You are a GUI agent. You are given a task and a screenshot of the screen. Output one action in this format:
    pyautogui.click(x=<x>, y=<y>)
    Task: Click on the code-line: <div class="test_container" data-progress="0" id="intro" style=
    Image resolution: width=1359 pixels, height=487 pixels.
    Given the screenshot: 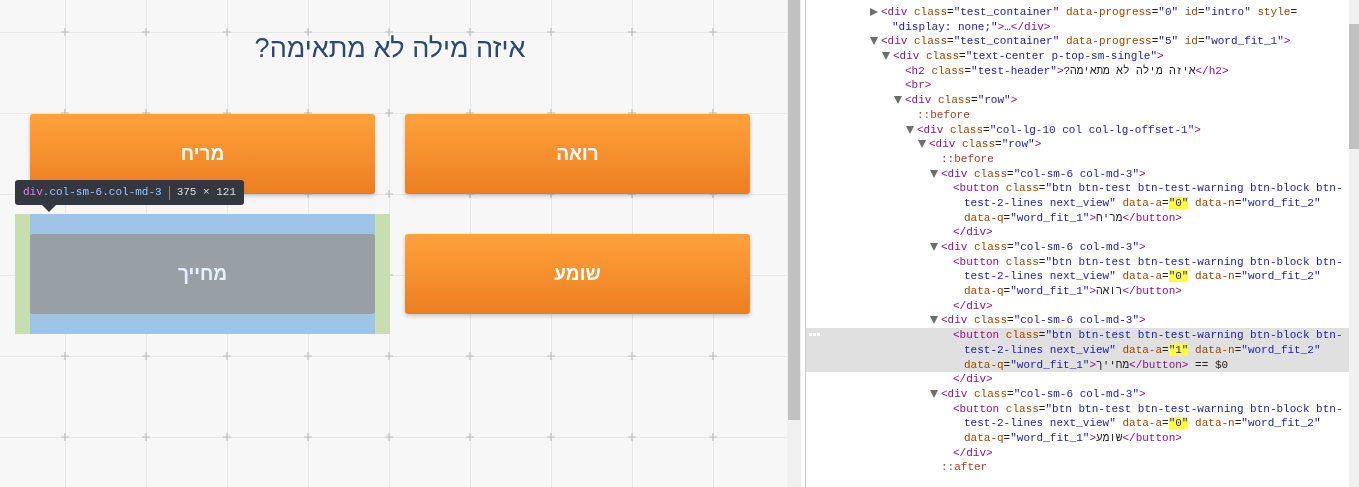 What is the action you would take?
    pyautogui.click(x=1089, y=12)
    